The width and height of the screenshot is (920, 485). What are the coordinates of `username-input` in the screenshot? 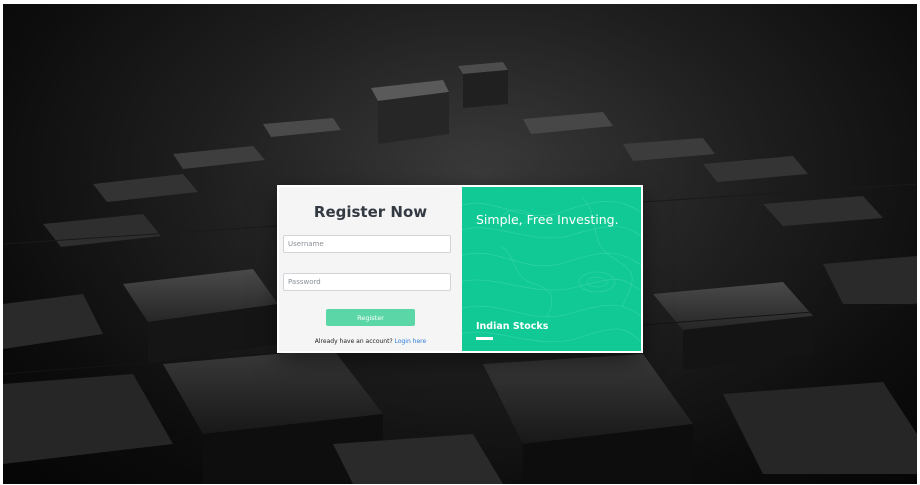 It's located at (367, 244).